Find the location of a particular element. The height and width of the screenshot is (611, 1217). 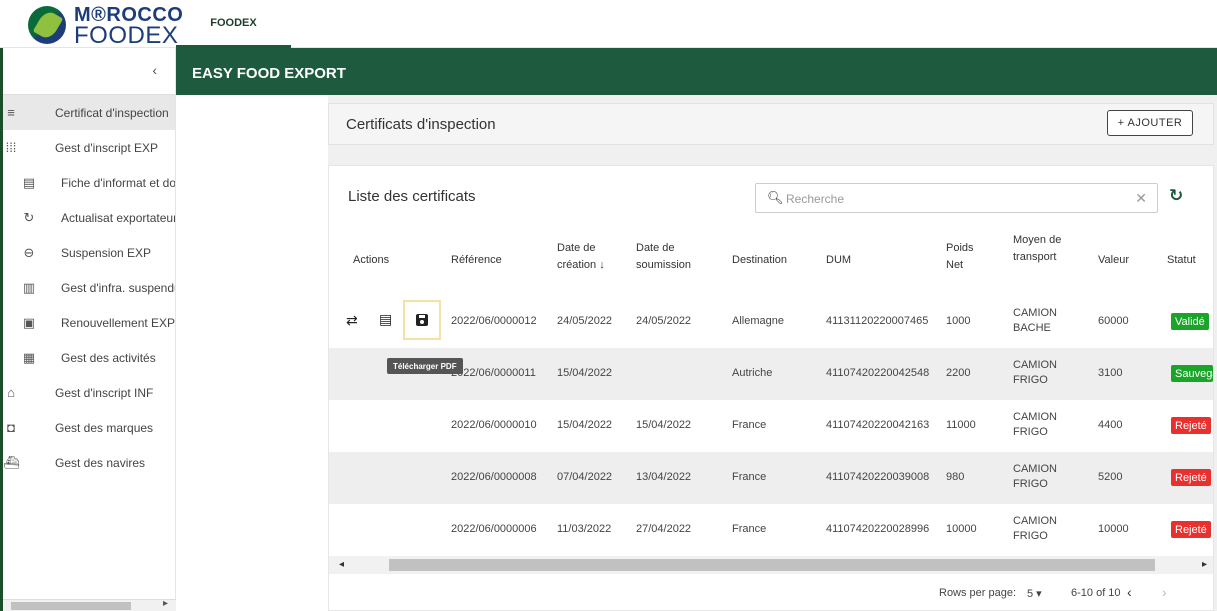

sidebar-item: ⛴ Gest des navires is located at coordinates (89, 462).